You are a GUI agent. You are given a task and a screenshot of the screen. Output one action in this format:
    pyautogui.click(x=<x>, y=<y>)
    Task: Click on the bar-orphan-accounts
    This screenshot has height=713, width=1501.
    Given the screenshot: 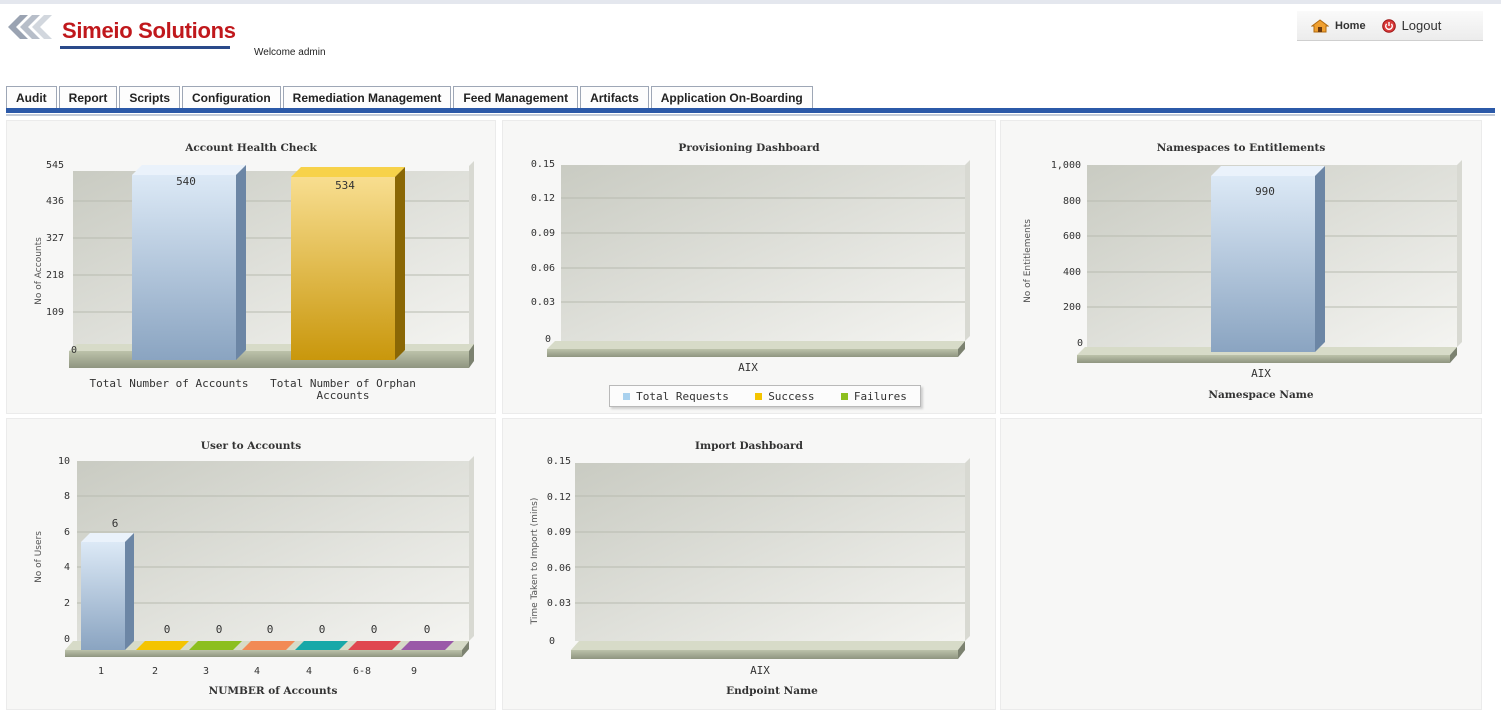 What is the action you would take?
    pyautogui.click(x=348, y=263)
    